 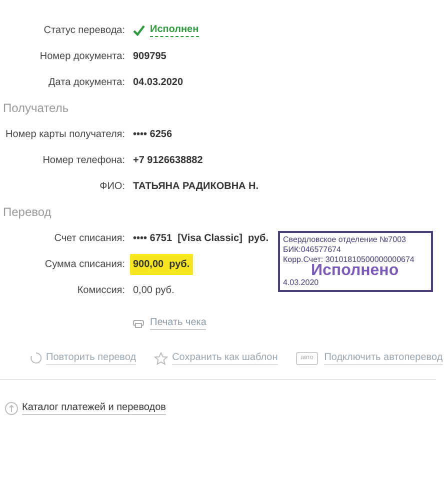 What do you see at coordinates (383, 358) in the screenshot?
I see `action-link: Подключить автоперевод` at bounding box center [383, 358].